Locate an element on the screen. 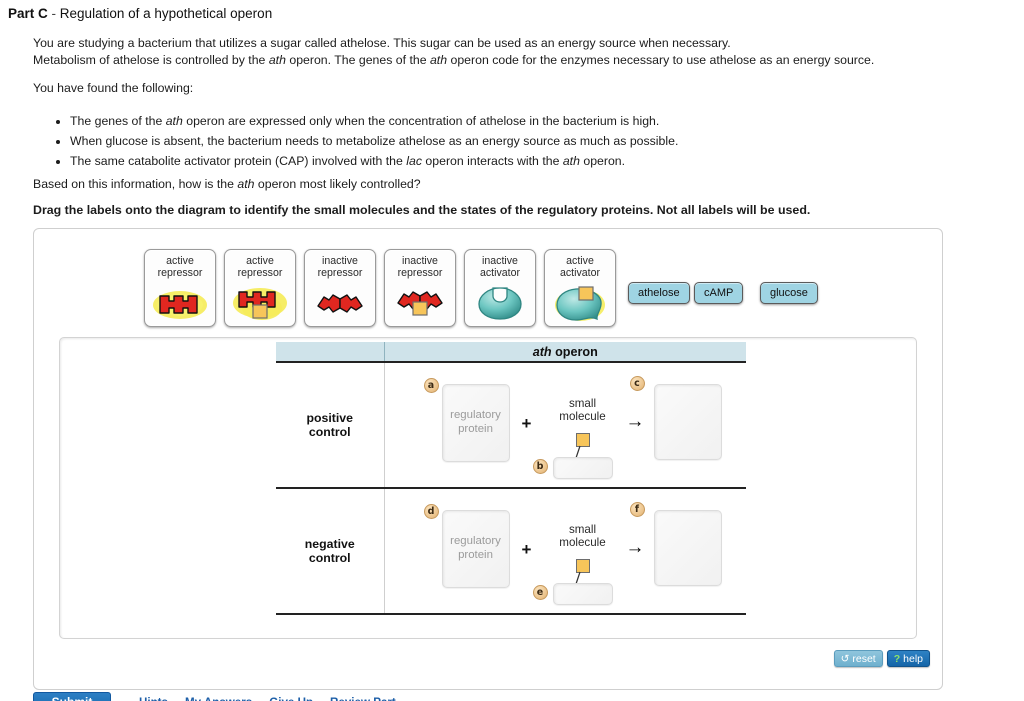  marker-e: e is located at coordinates (540, 592).